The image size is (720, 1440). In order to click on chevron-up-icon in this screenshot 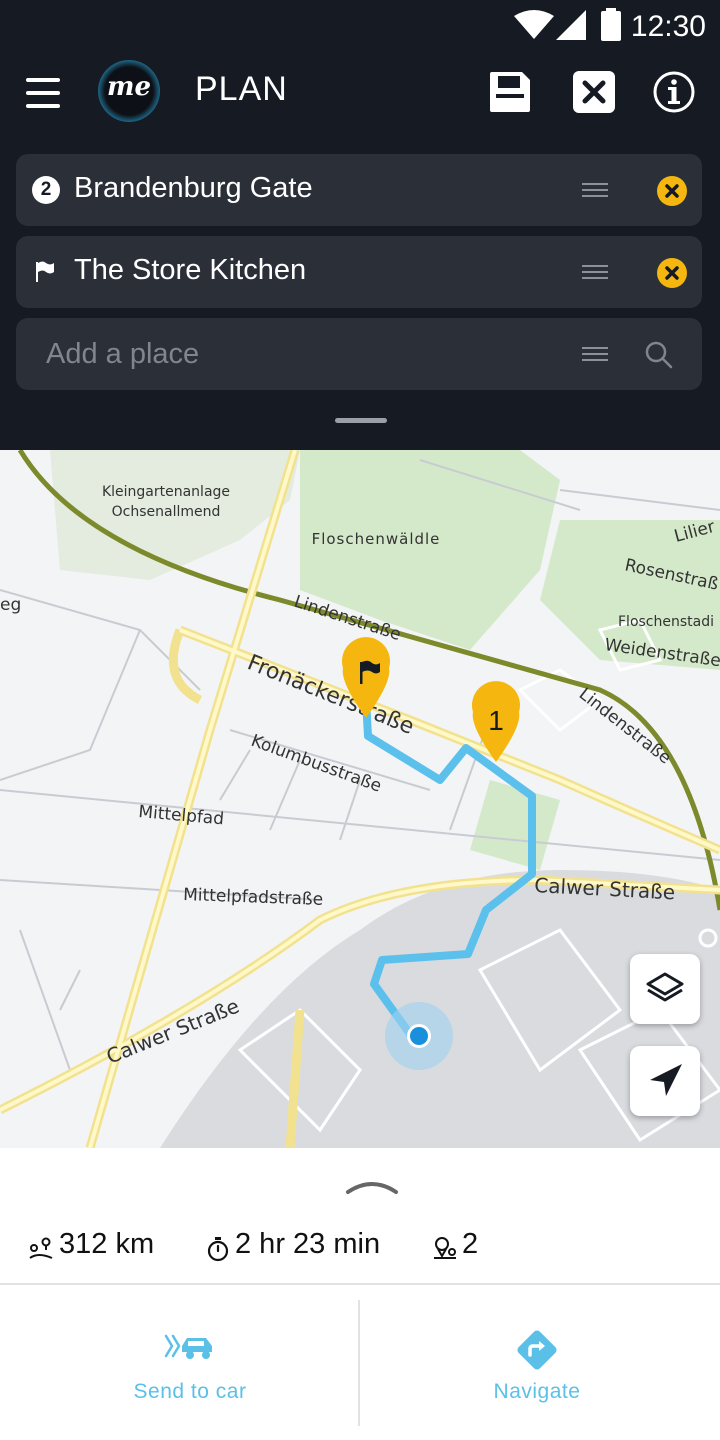, I will do `click(372, 1188)`.